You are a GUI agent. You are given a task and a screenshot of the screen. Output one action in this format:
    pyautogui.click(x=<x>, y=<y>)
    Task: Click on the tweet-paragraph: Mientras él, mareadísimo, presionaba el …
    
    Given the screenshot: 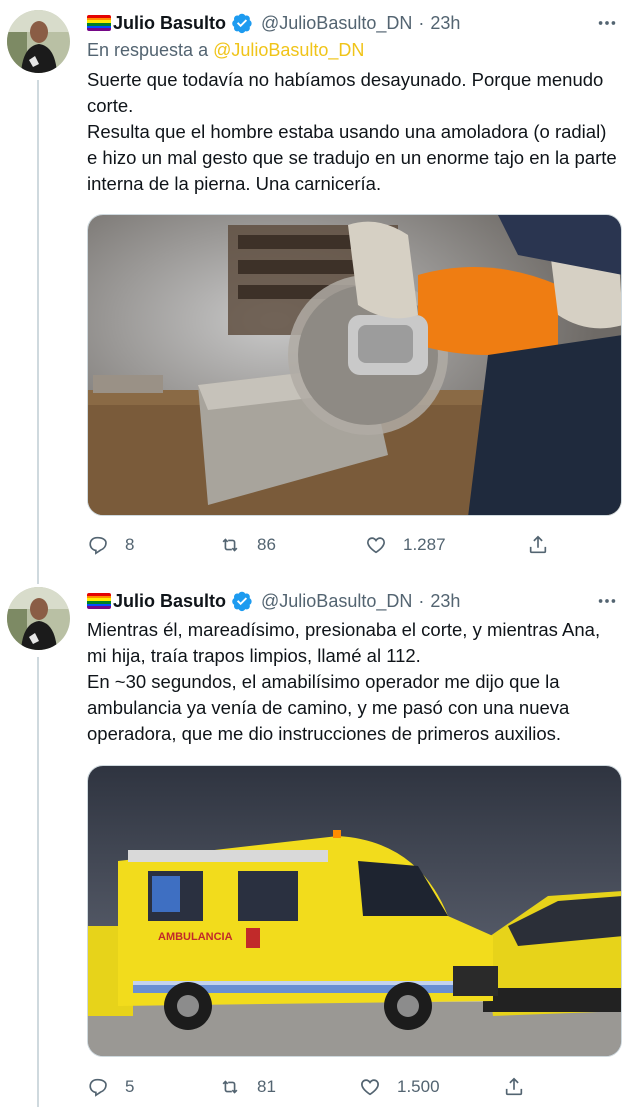 What is the action you would take?
    pyautogui.click(x=344, y=642)
    